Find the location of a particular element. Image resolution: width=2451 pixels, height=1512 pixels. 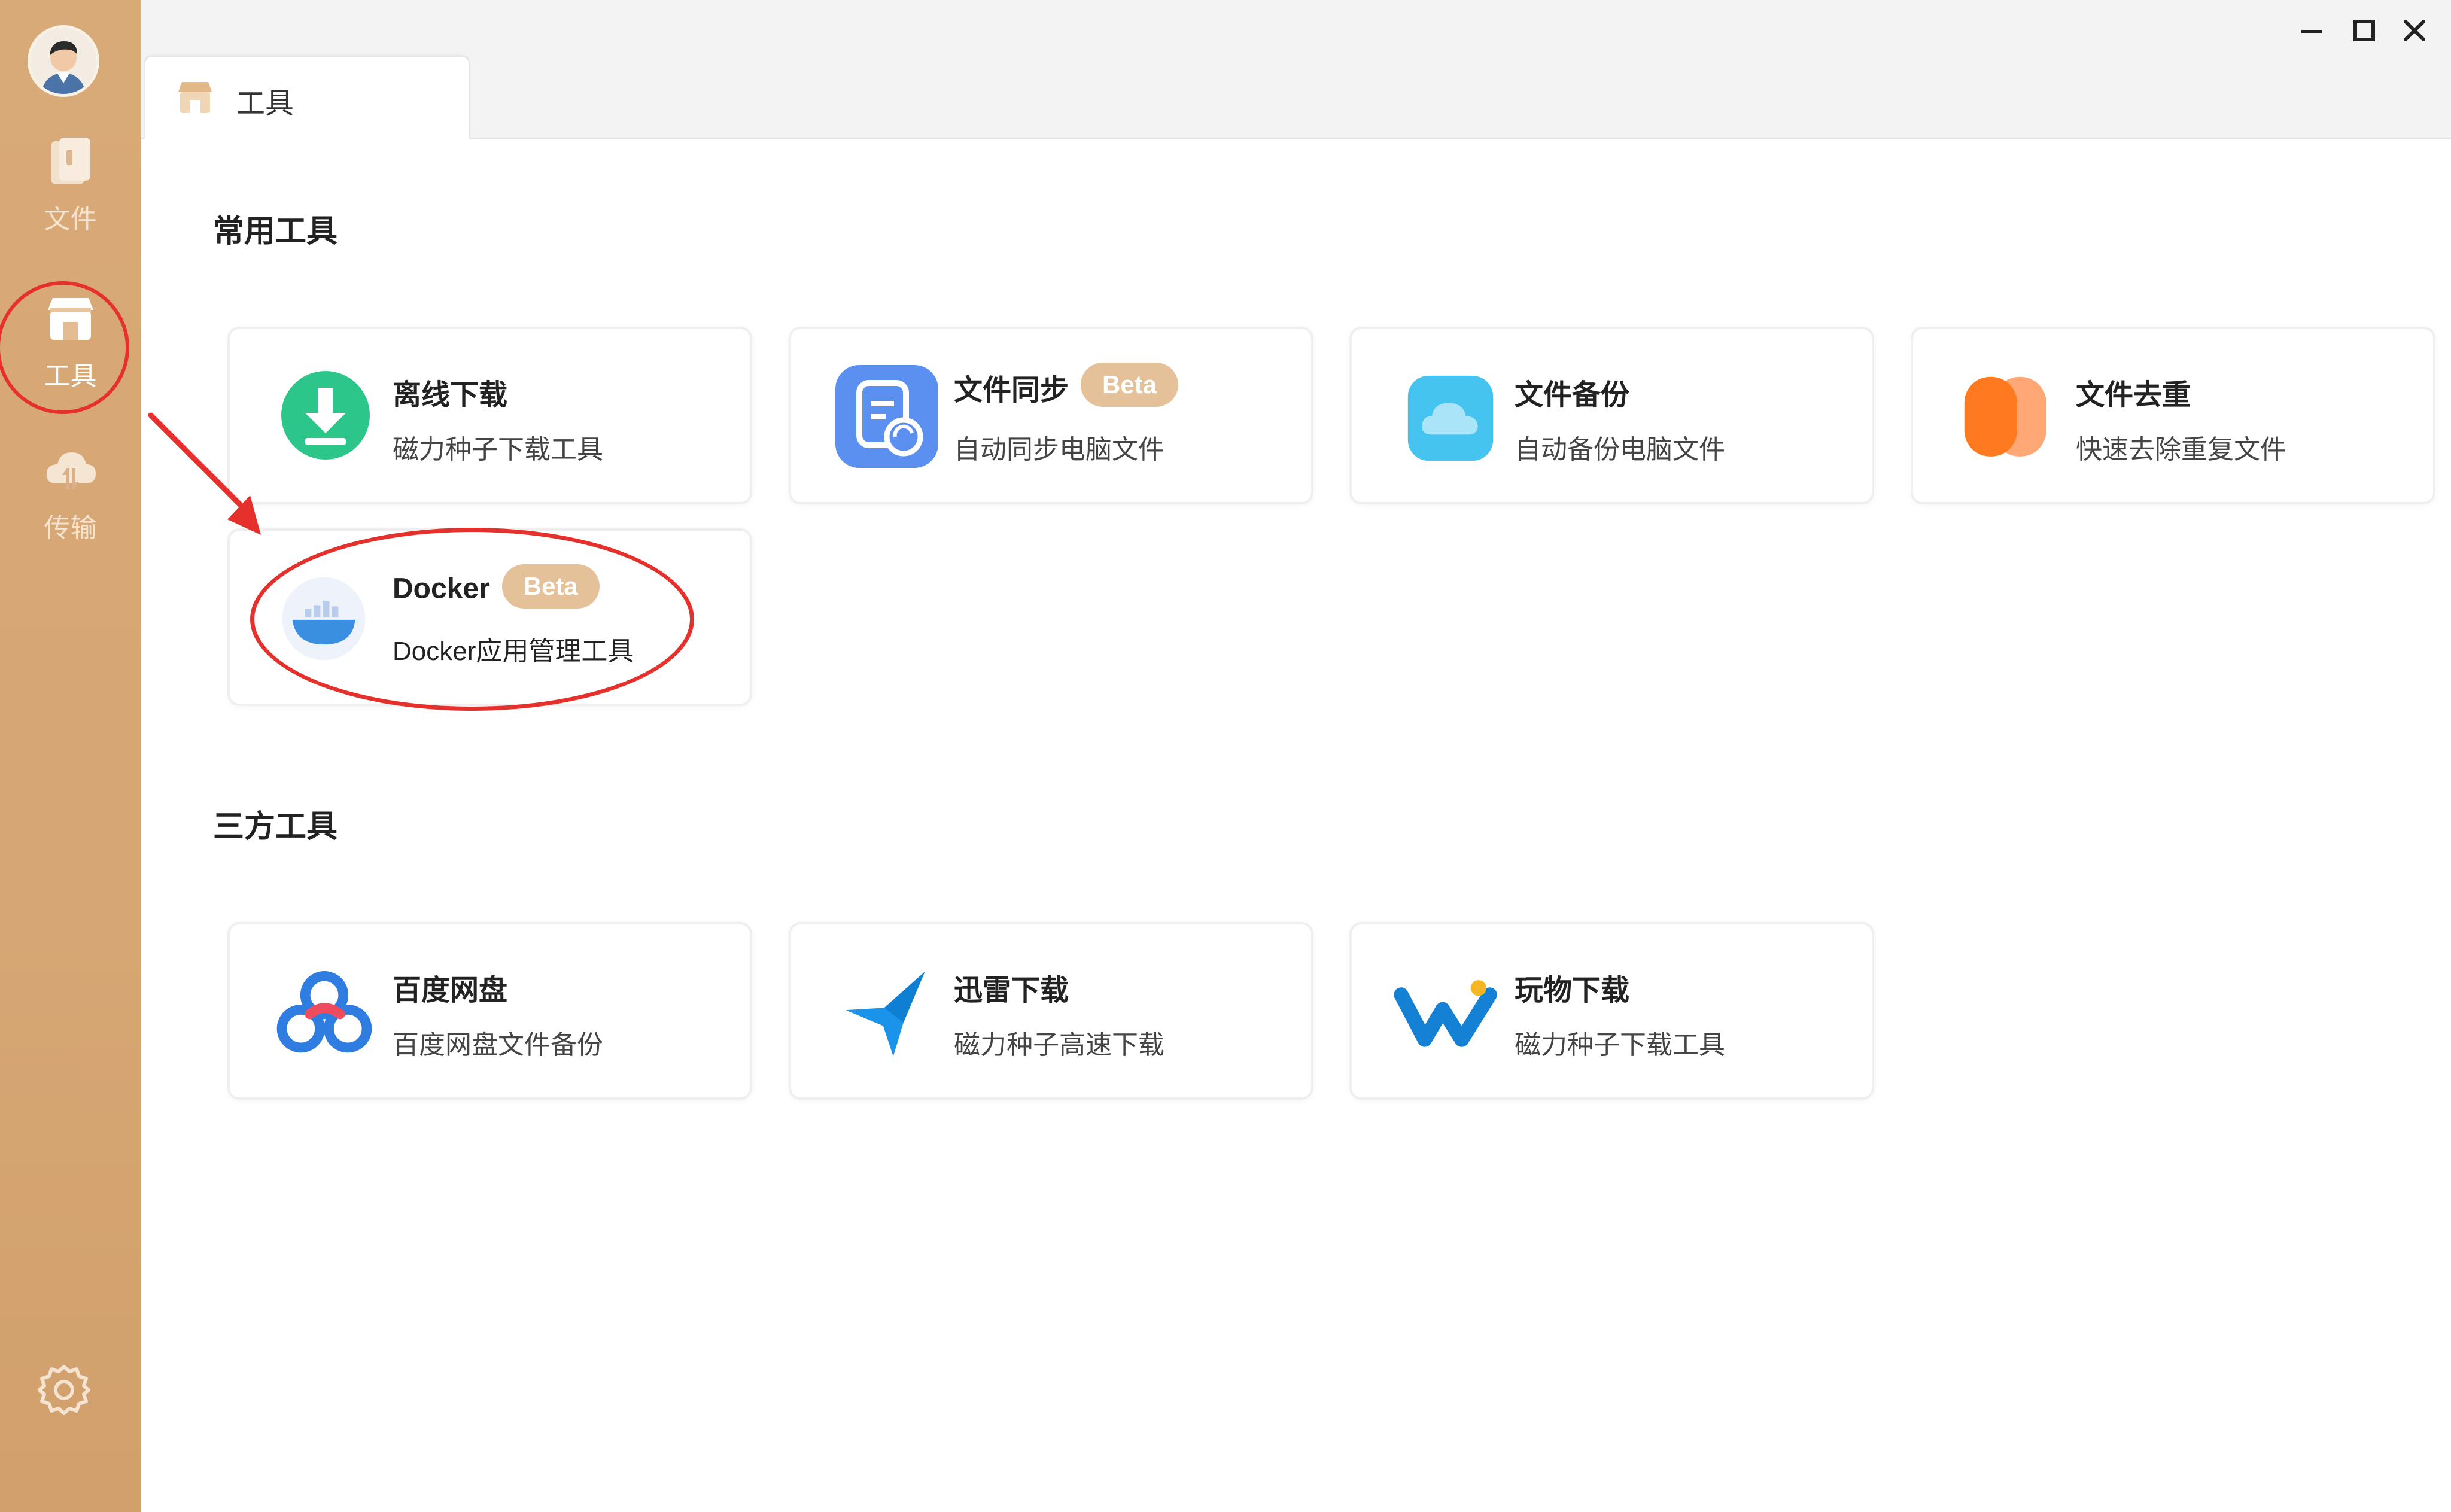

card-title-row: 文件同步 Beta is located at coordinates (1066, 386).